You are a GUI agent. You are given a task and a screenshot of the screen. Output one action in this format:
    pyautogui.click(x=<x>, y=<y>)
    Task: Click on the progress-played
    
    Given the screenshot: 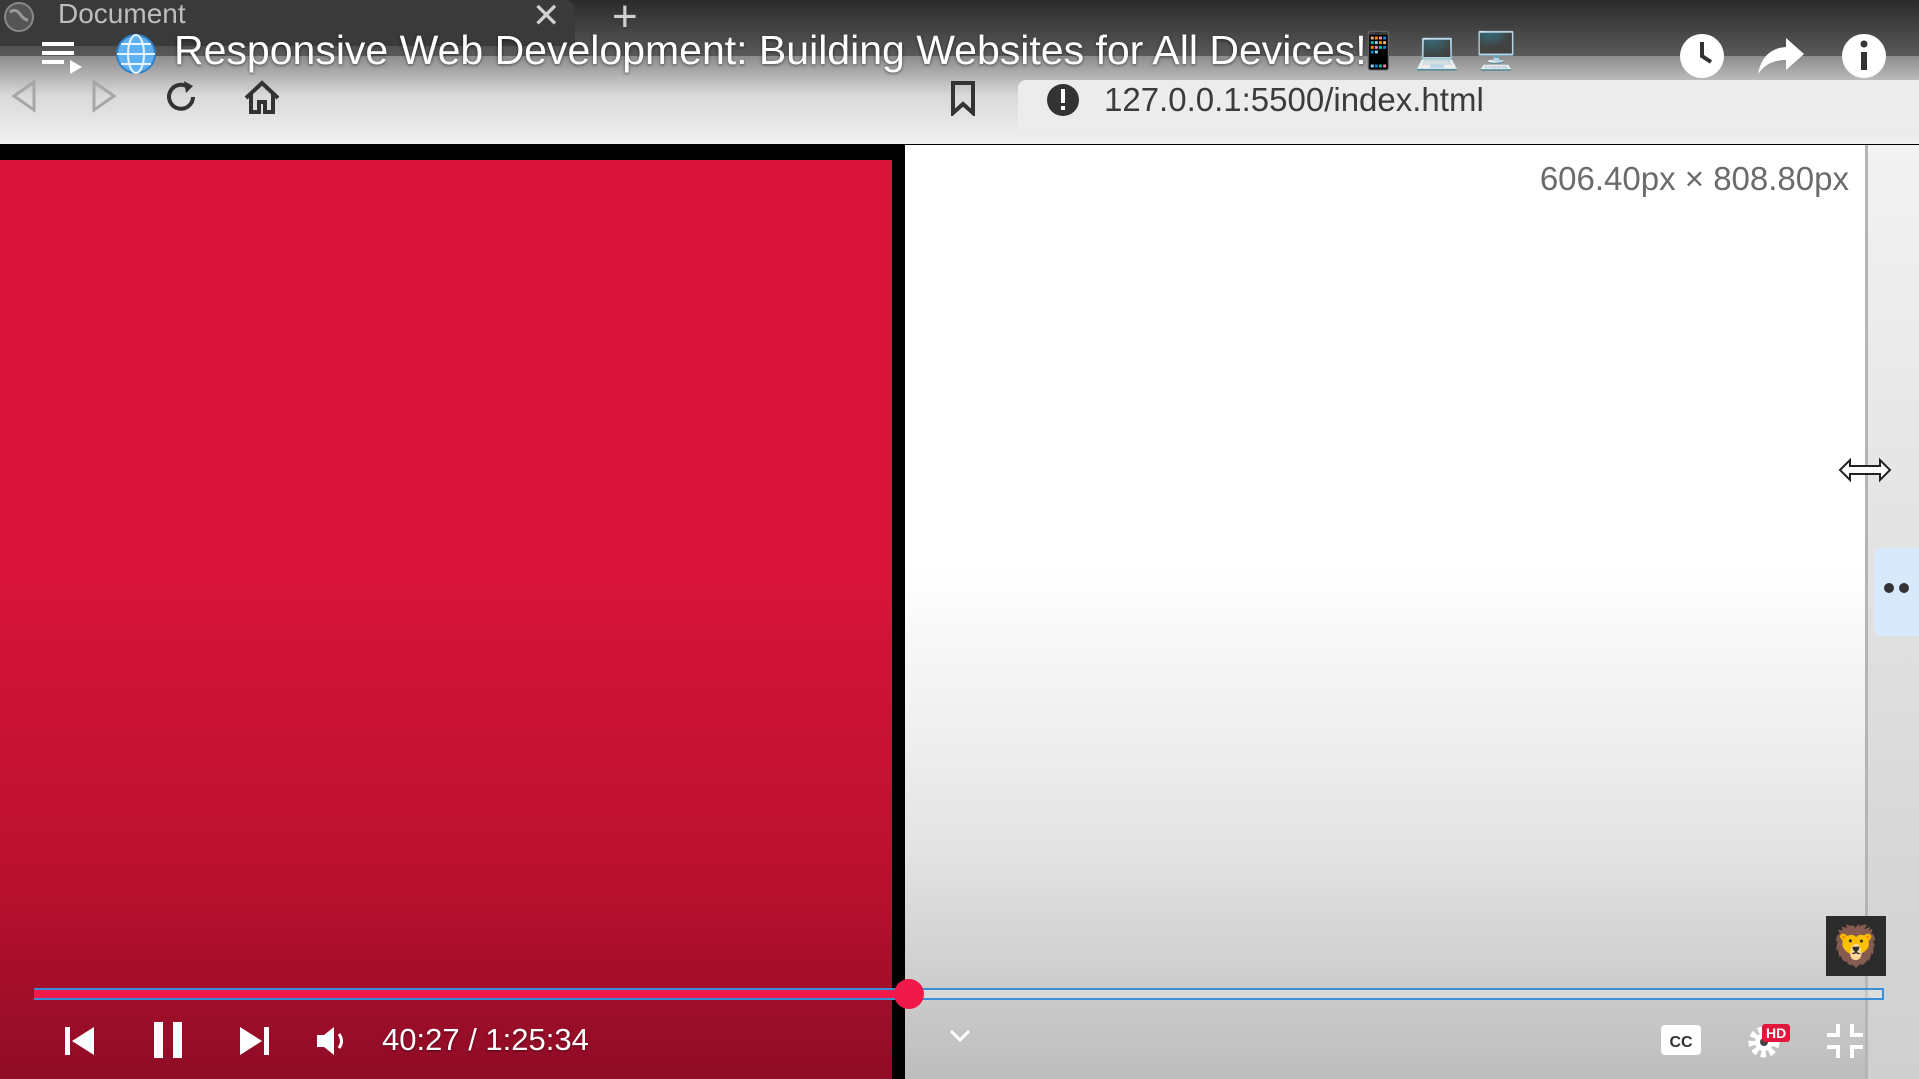 What is the action you would take?
    pyautogui.click(x=471, y=994)
    